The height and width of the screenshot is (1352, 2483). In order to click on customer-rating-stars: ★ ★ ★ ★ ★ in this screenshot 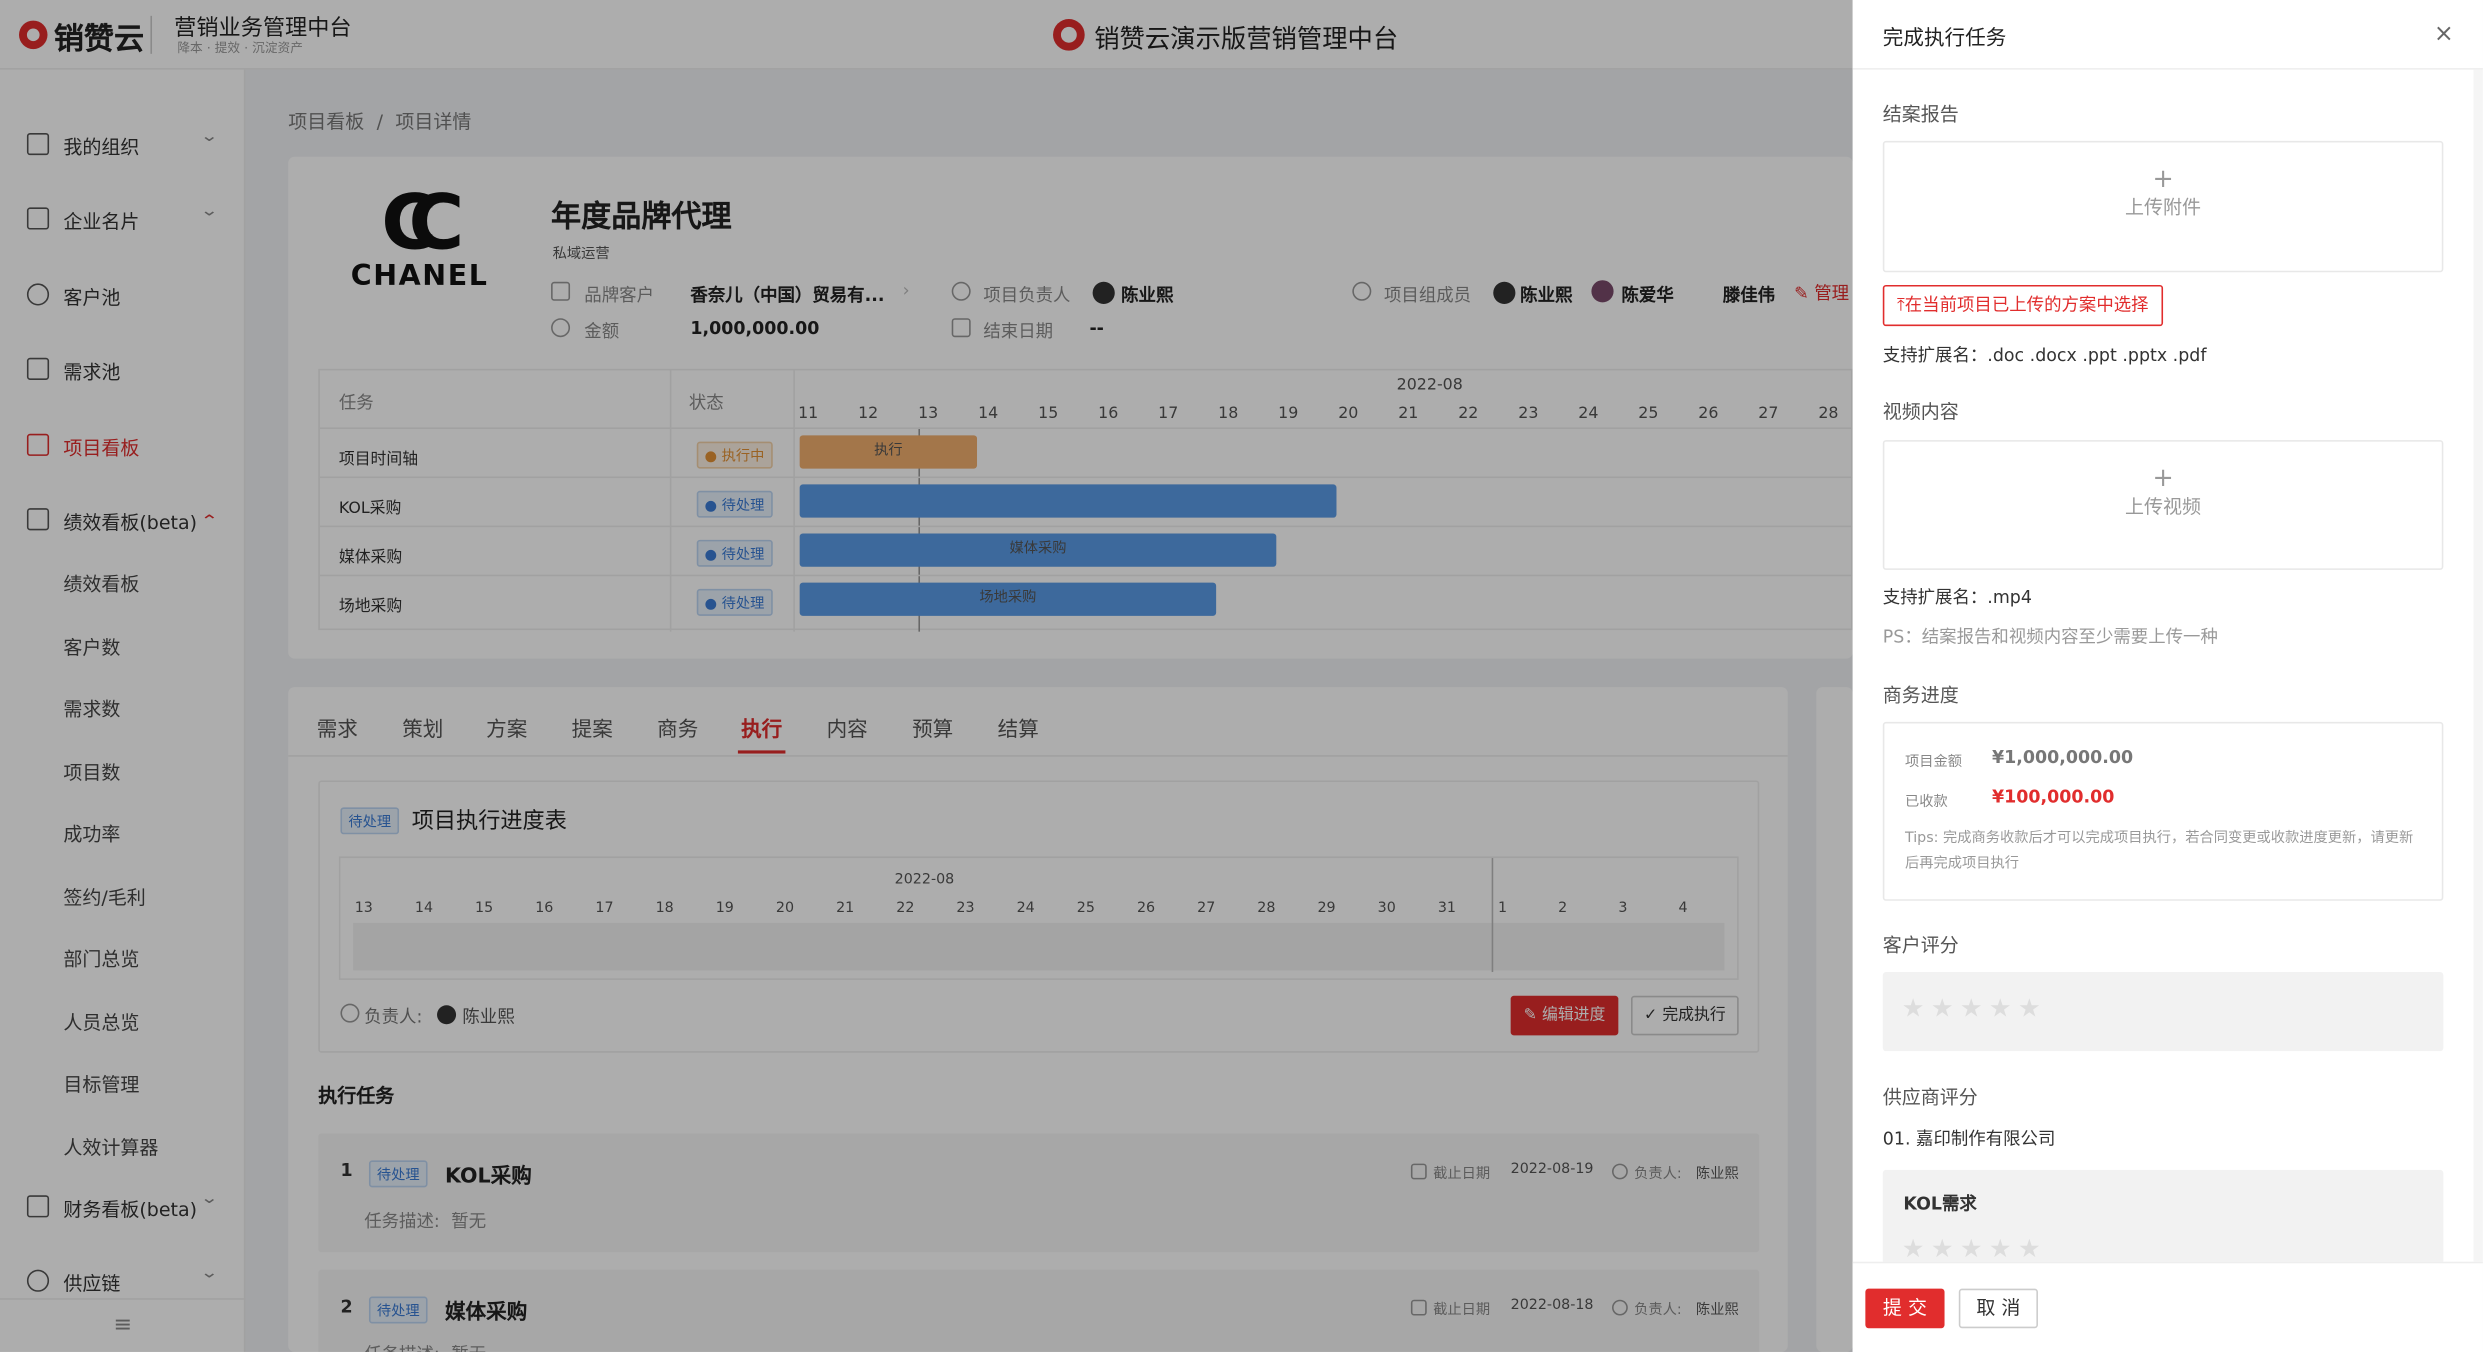, I will do `click(2163, 1012)`.